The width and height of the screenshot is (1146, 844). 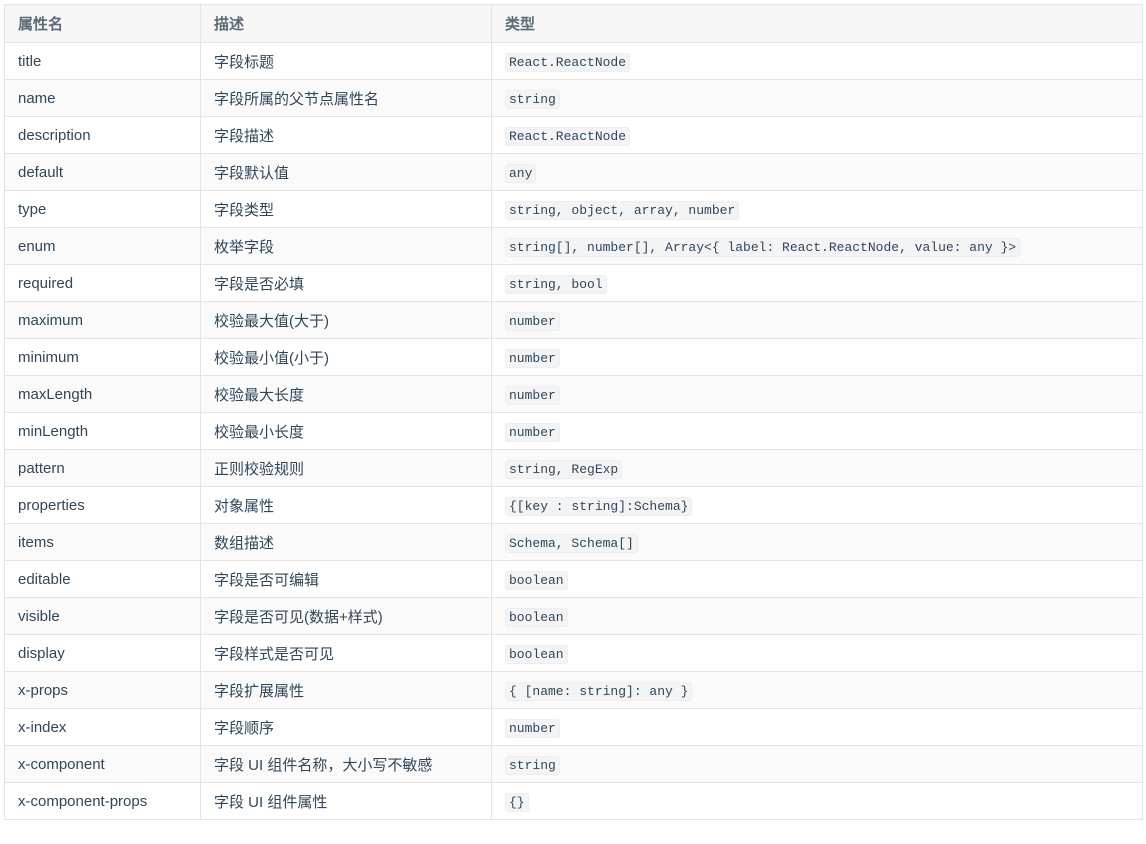 I want to click on description-cell: 校验最大值(大于), so click(x=346, y=320).